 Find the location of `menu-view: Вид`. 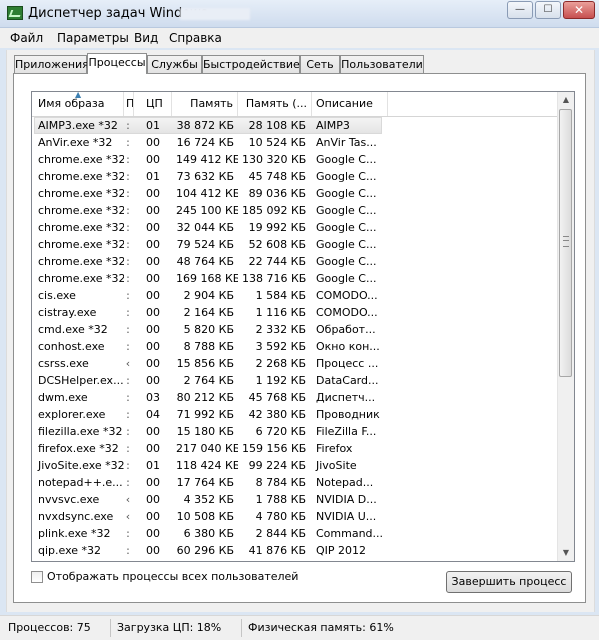

menu-view: Вид is located at coordinates (146, 38).